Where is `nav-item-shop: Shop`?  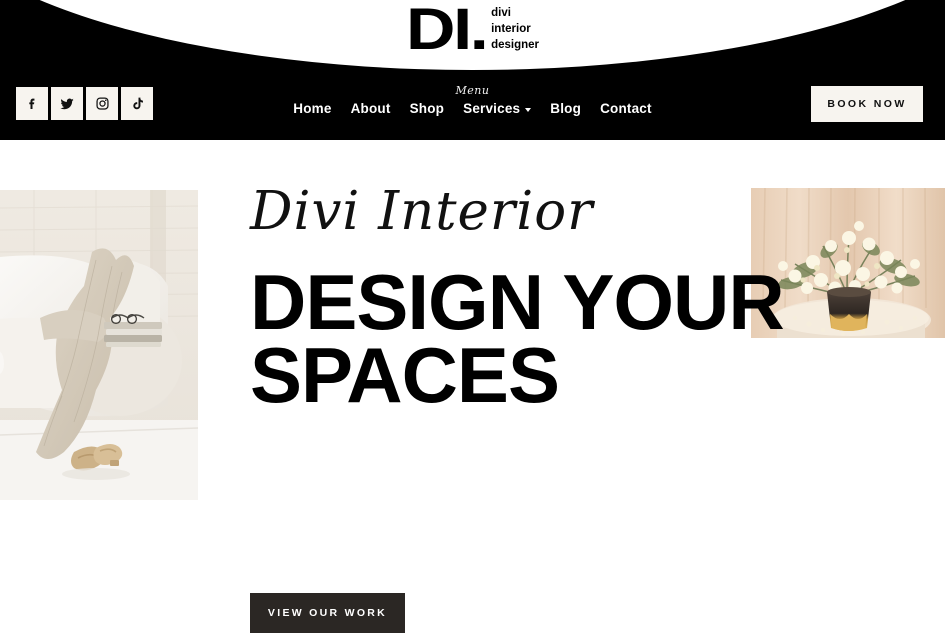 nav-item-shop: Shop is located at coordinates (427, 108).